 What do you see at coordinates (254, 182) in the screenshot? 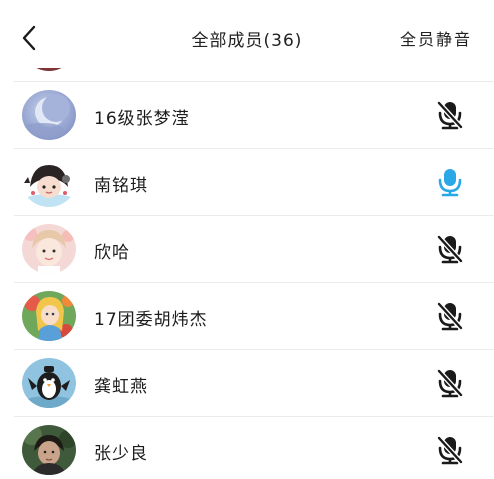
I see `member-row: 南铭琪` at bounding box center [254, 182].